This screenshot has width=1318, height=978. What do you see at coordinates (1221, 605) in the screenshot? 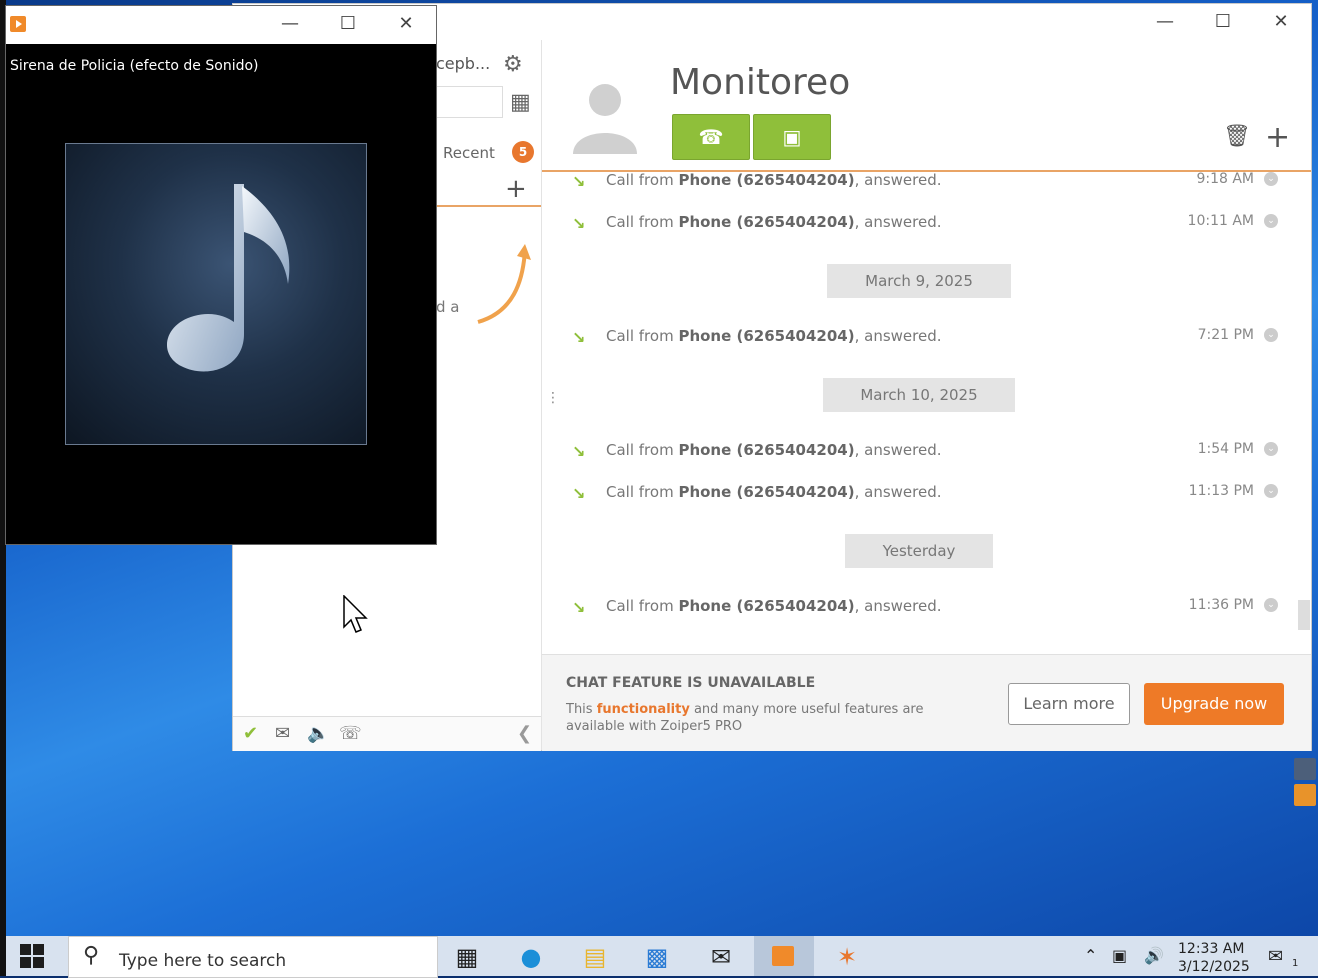
I see `call-time: 11:36 PM` at bounding box center [1221, 605].